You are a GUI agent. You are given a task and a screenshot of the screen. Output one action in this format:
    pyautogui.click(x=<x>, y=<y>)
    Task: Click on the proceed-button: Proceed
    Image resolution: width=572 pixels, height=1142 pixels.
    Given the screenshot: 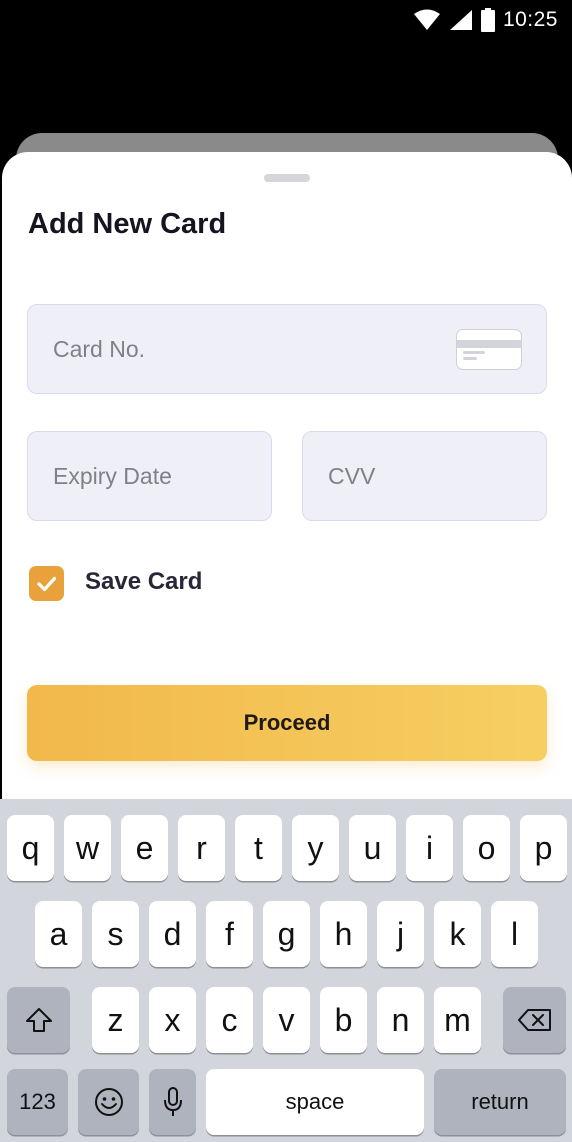 What is the action you would take?
    pyautogui.click(x=287, y=723)
    